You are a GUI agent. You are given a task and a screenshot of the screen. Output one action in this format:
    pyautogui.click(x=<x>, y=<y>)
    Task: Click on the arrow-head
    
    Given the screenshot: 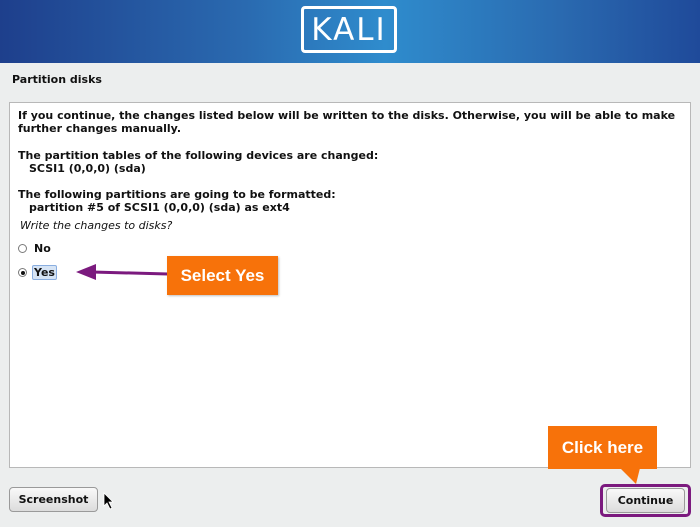 What is the action you would take?
    pyautogui.click(x=86, y=272)
    